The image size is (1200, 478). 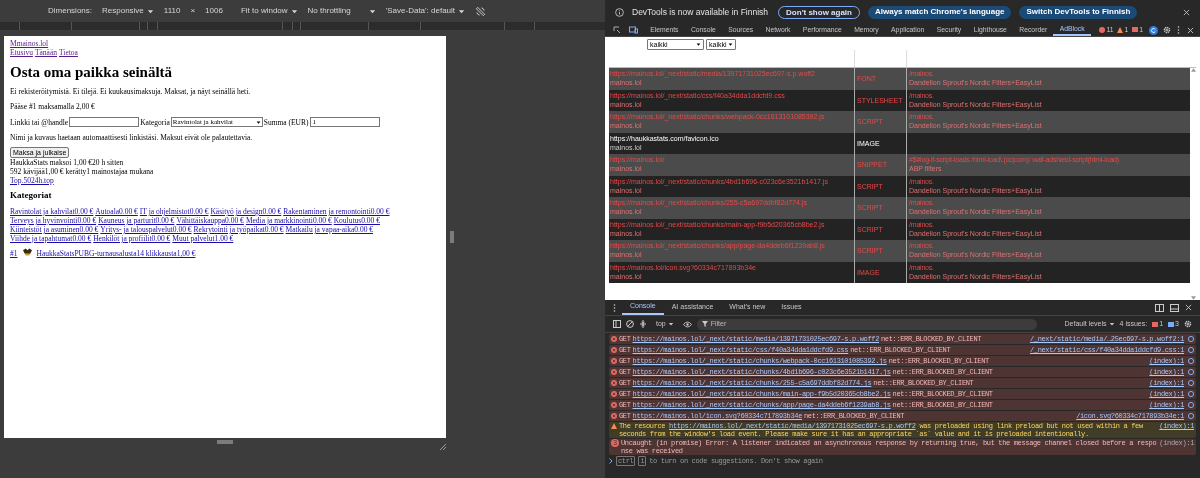 I want to click on infobar-message: DevTools is now available in Finnish, so click(x=700, y=12).